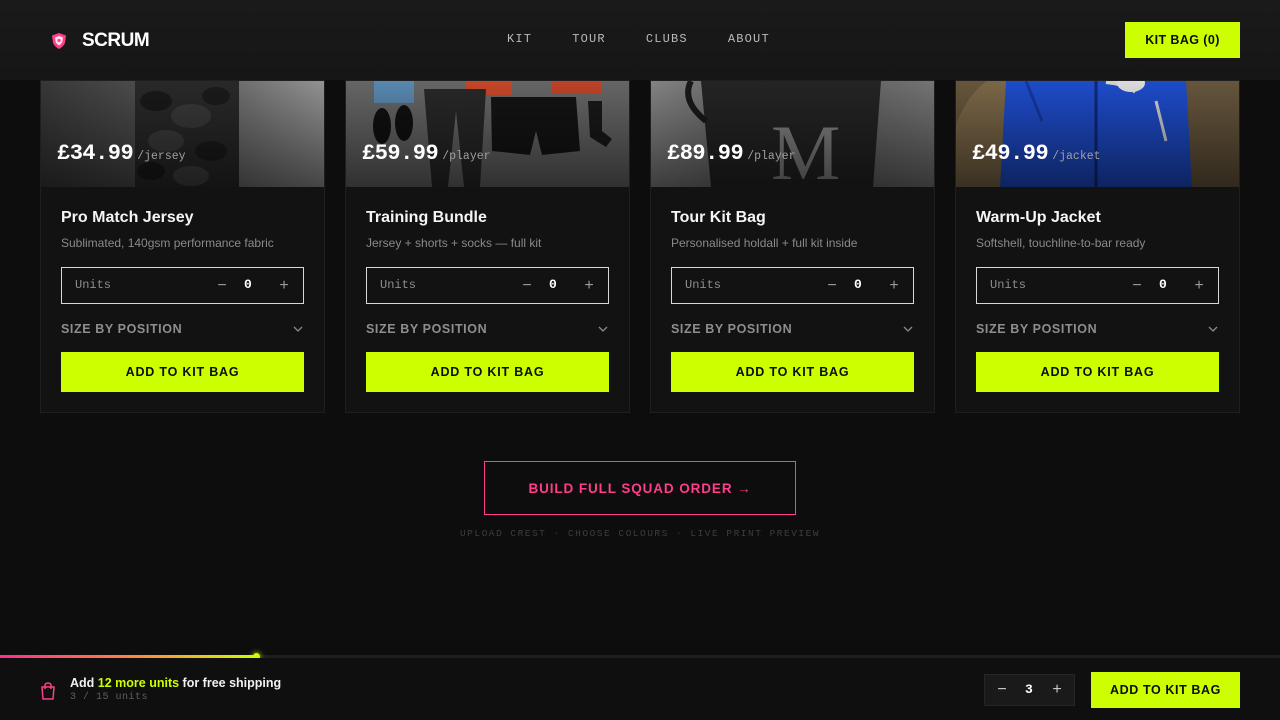  I want to click on quantity-value: 3, so click(1029, 689).